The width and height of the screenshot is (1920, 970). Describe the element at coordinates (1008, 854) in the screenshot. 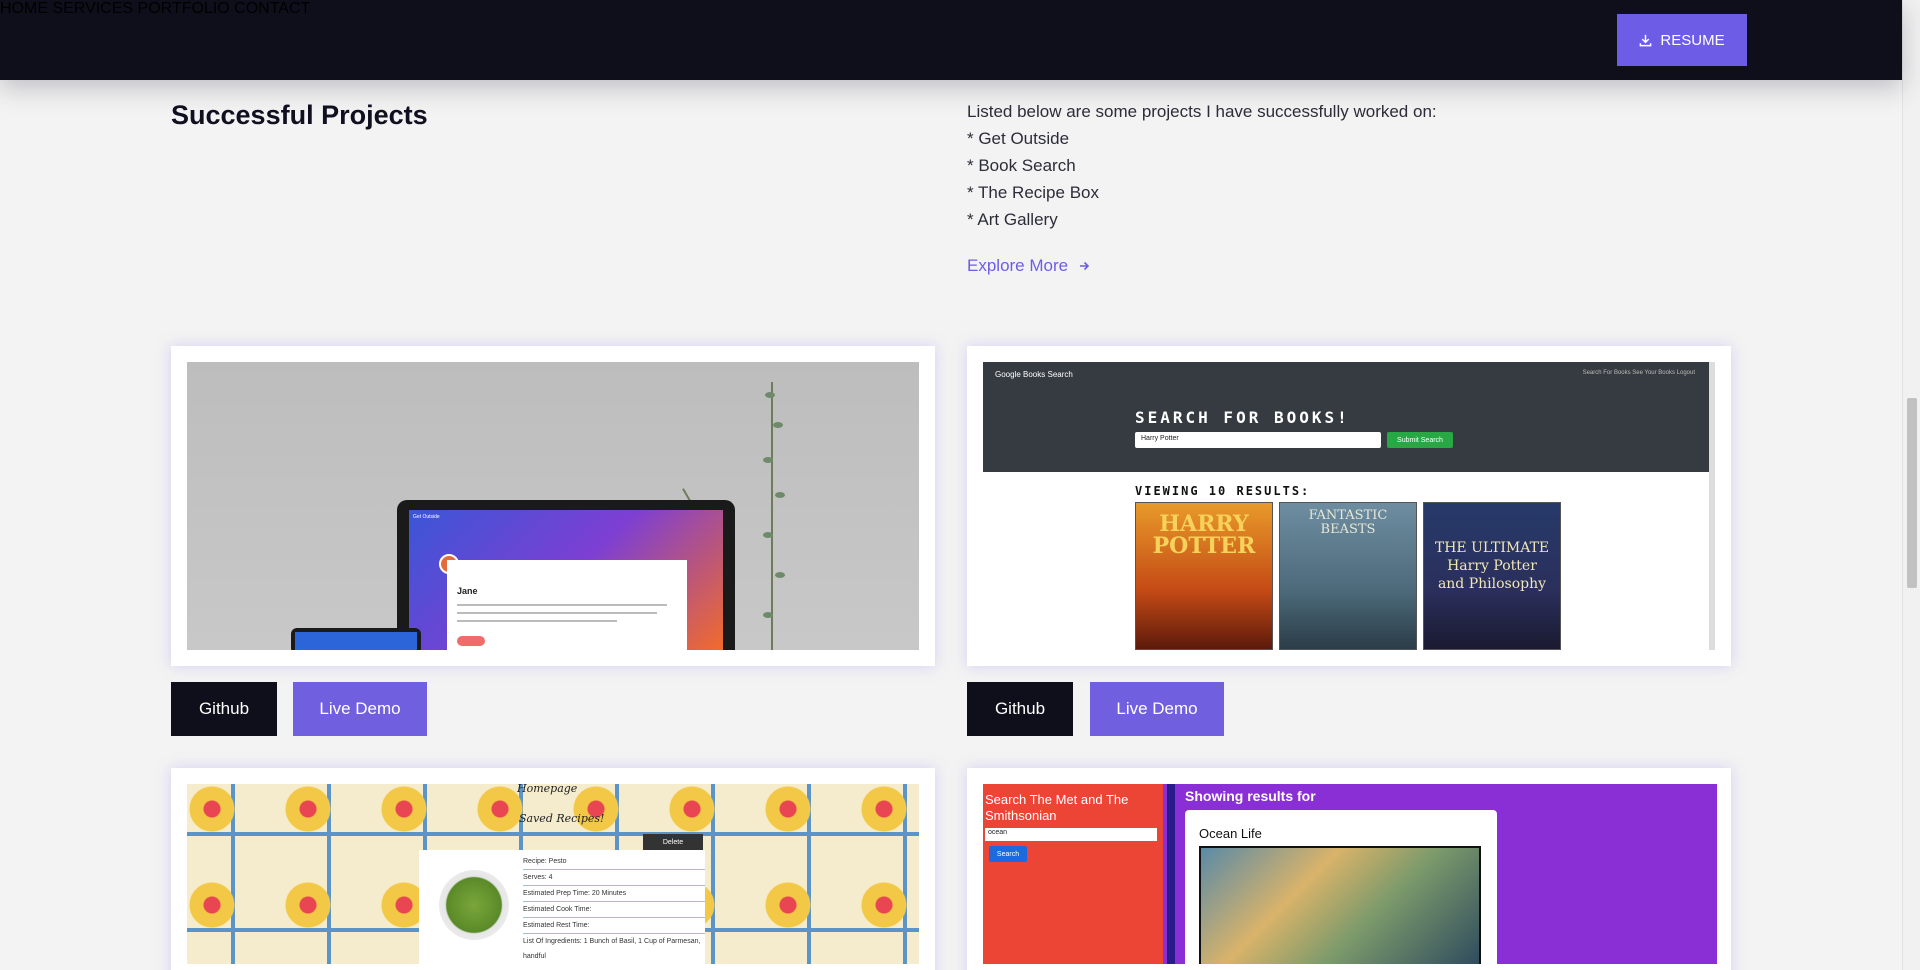

I see `art-search-button: Search` at that location.